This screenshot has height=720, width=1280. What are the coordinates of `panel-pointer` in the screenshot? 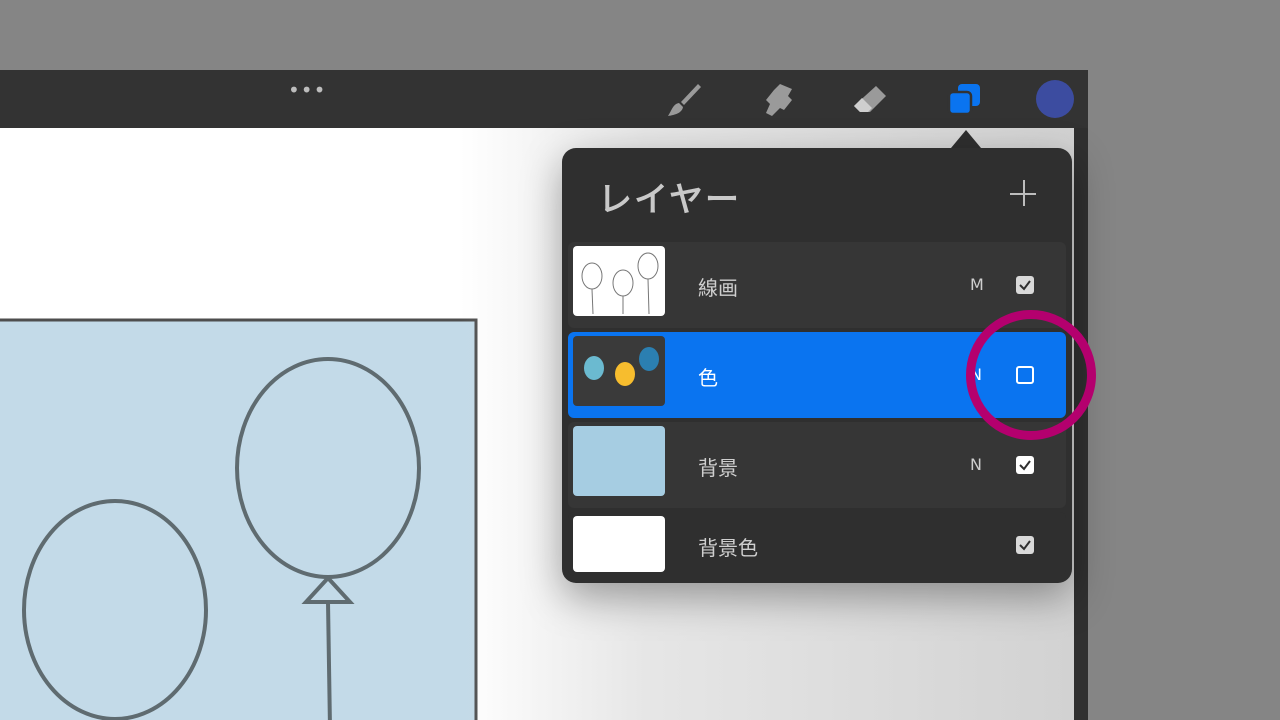 It's located at (966, 139).